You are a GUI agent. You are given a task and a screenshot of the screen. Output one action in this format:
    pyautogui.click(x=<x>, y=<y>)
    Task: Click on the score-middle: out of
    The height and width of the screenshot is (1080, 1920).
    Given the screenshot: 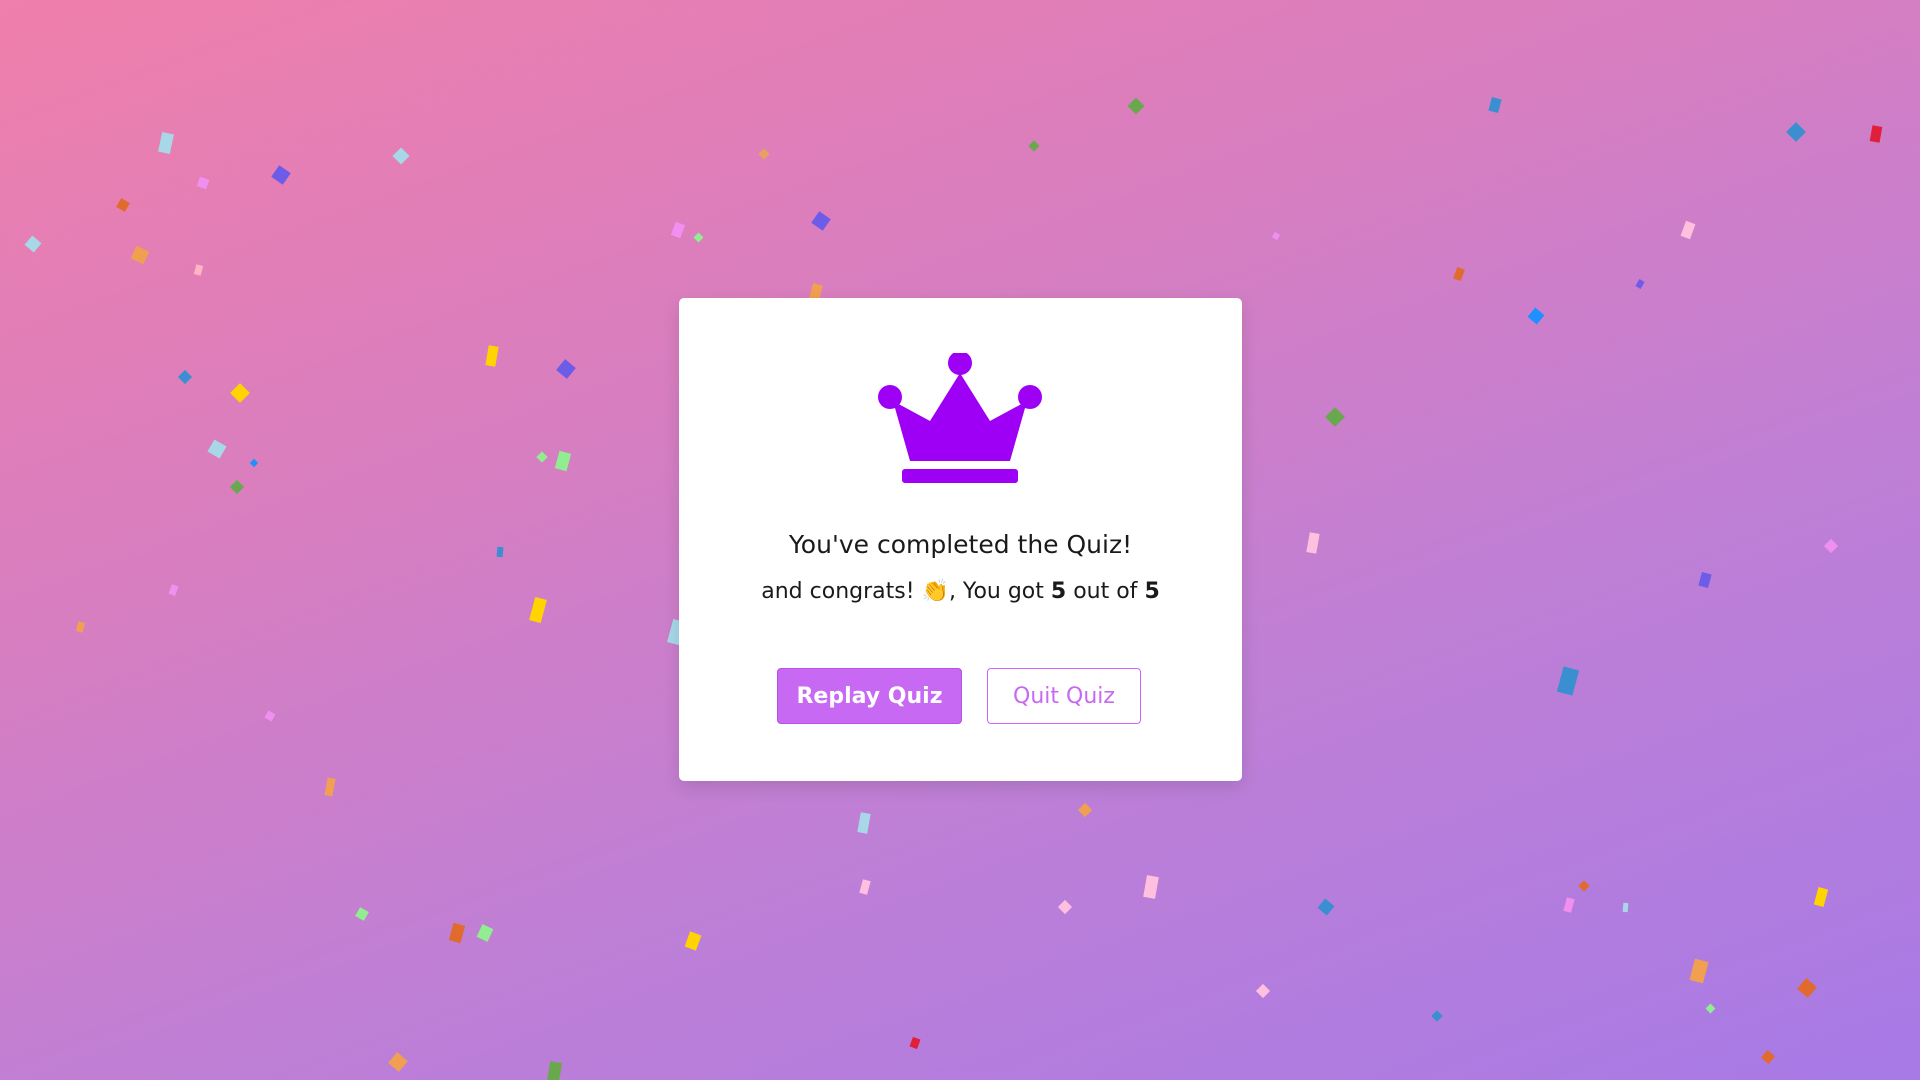 What is the action you would take?
    pyautogui.click(x=1105, y=591)
    